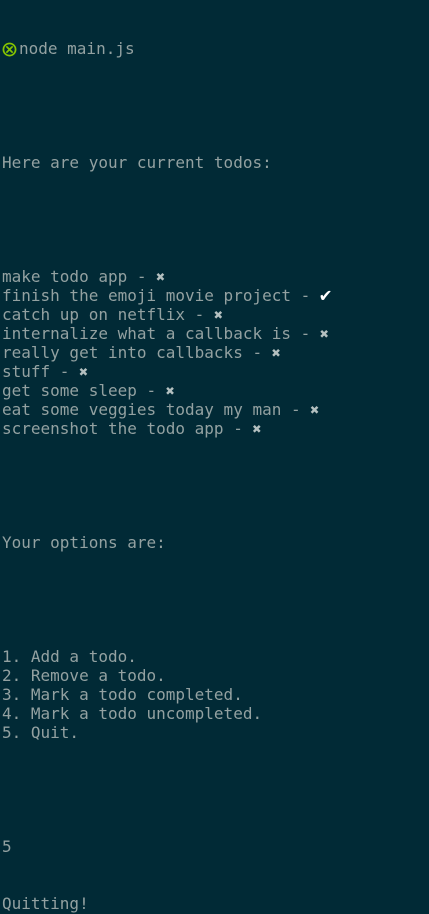 This screenshot has width=429, height=914. Describe the element at coordinates (215, 276) in the screenshot. I see `todo-item: make todo app - ✖` at that location.